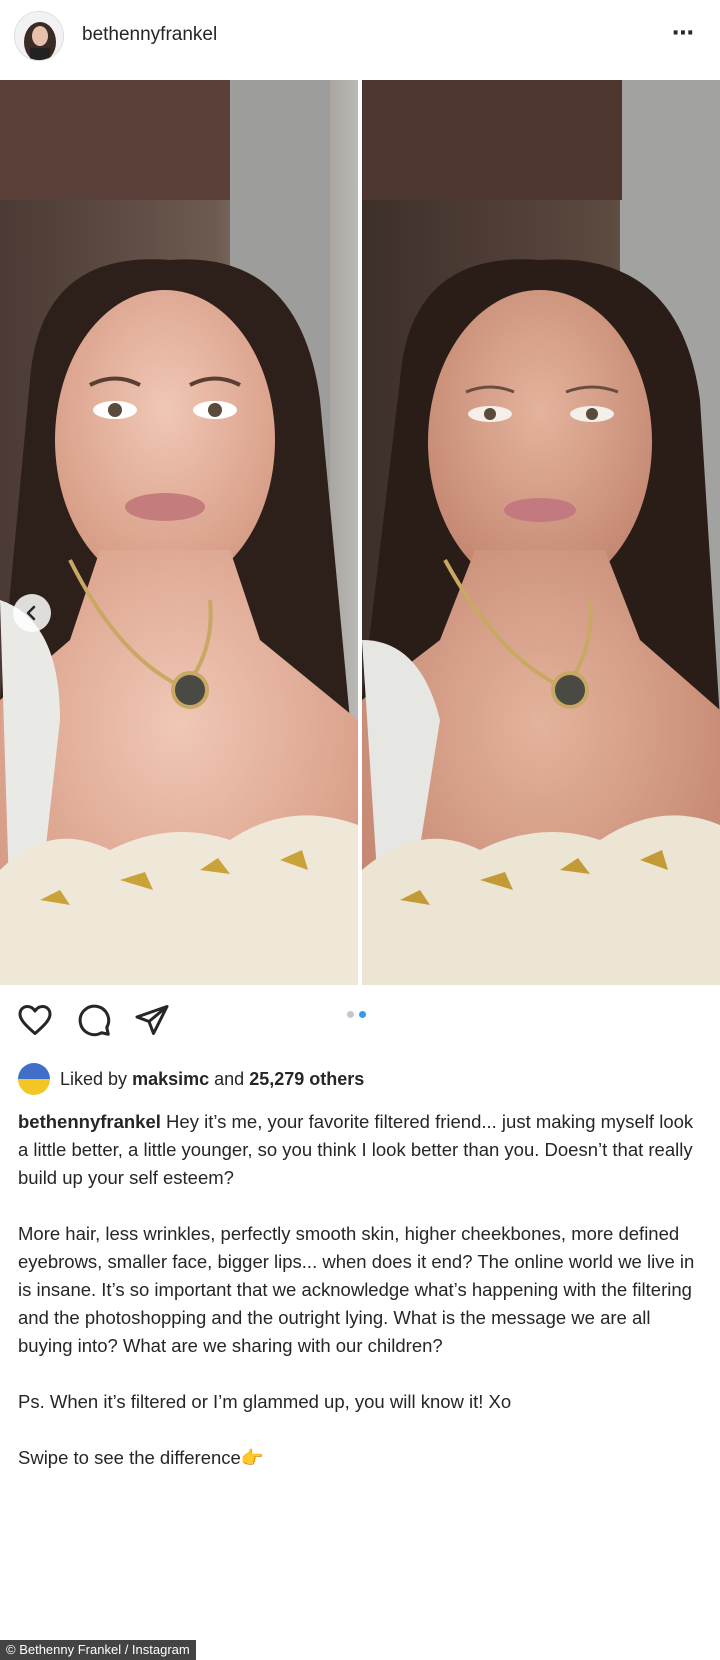 The width and height of the screenshot is (720, 1660). What do you see at coordinates (360, 36) in the screenshot?
I see `post-header: bethennyfrankel ⋯` at bounding box center [360, 36].